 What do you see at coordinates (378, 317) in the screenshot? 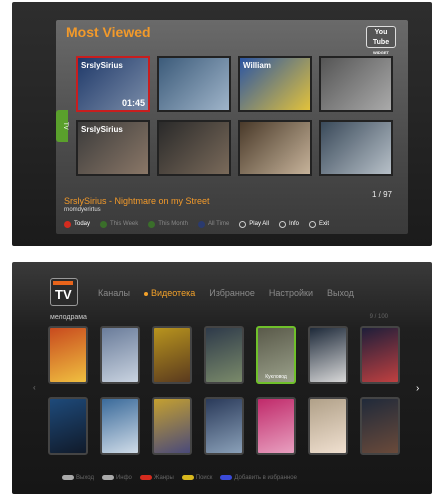
I see `poster-counter: 9 / 100` at bounding box center [378, 317].